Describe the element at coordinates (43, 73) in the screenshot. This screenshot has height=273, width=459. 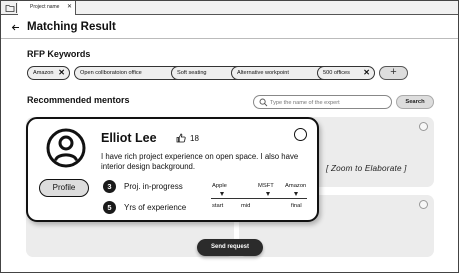
I see `keyword-chip-label: Amazon` at that location.